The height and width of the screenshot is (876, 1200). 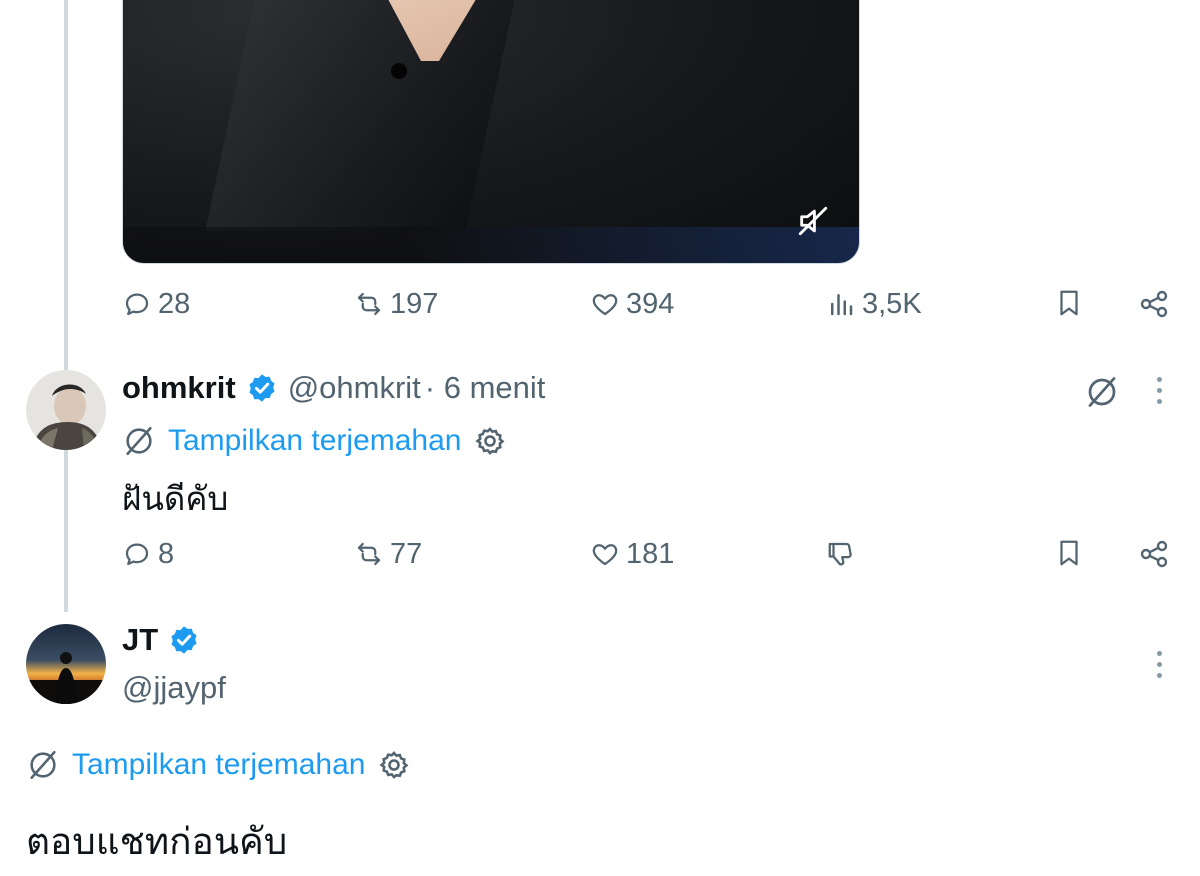 What do you see at coordinates (485, 388) in the screenshot?
I see `reply1-timestamp: · 6 menit` at bounding box center [485, 388].